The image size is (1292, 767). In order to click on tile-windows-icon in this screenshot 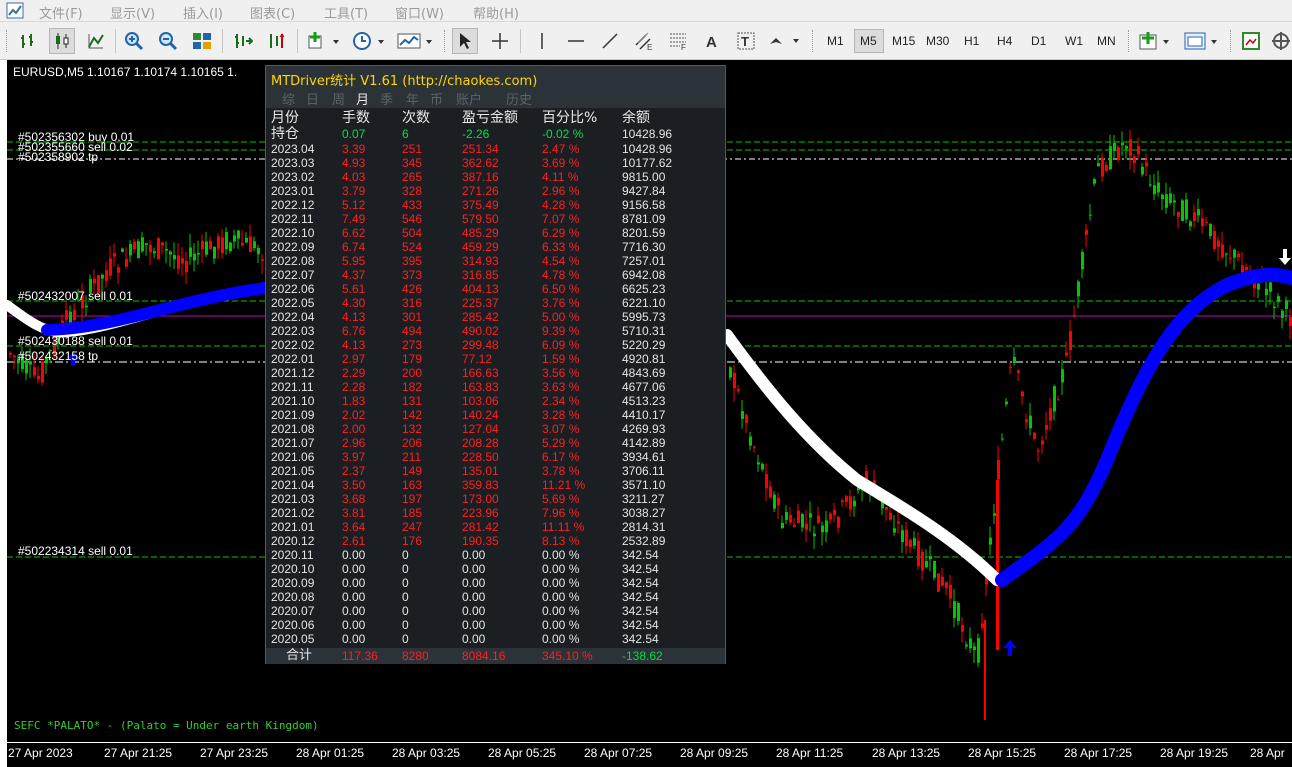, I will do `click(202, 41)`.